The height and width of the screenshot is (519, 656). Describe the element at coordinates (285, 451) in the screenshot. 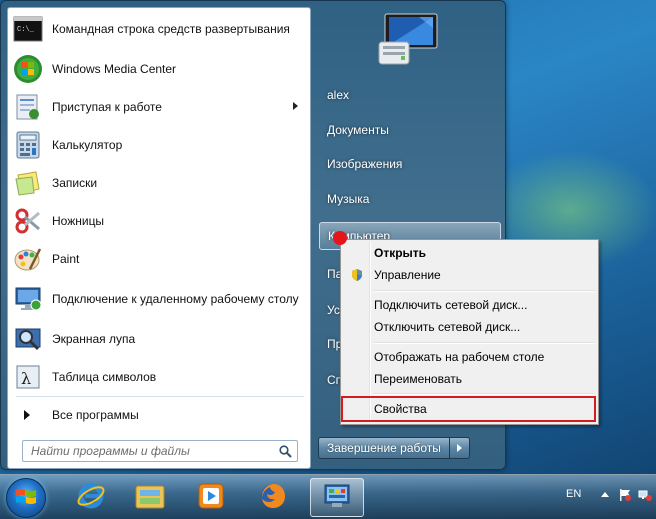

I see `search-icon` at that location.